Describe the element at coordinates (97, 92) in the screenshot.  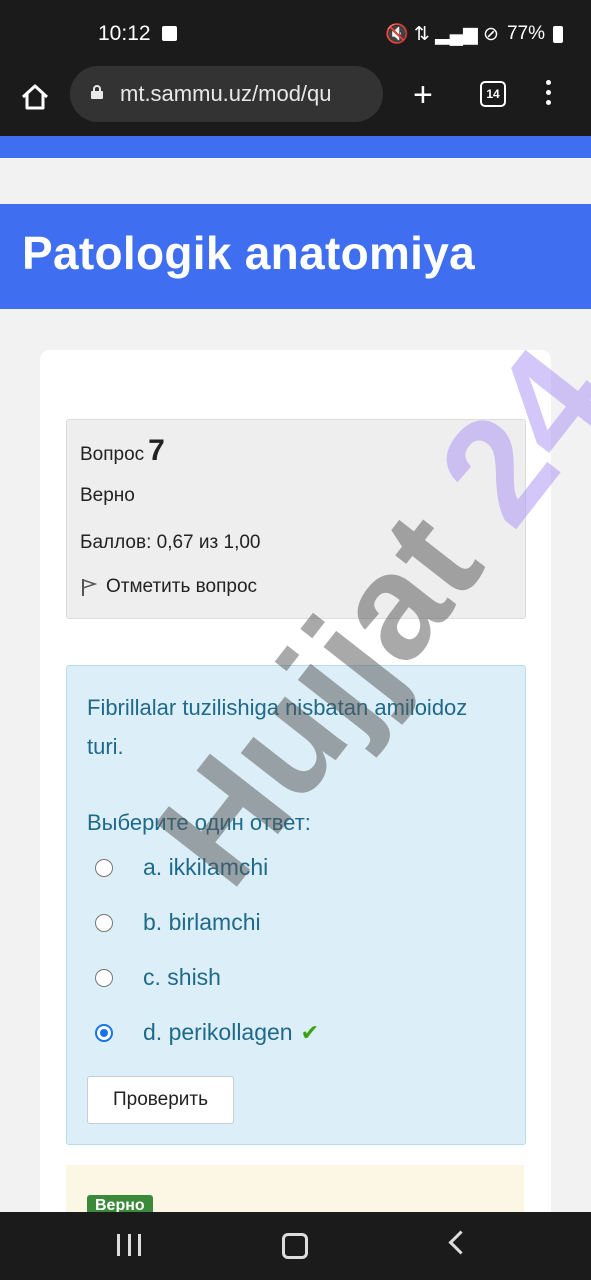
I see `lock-icon` at that location.